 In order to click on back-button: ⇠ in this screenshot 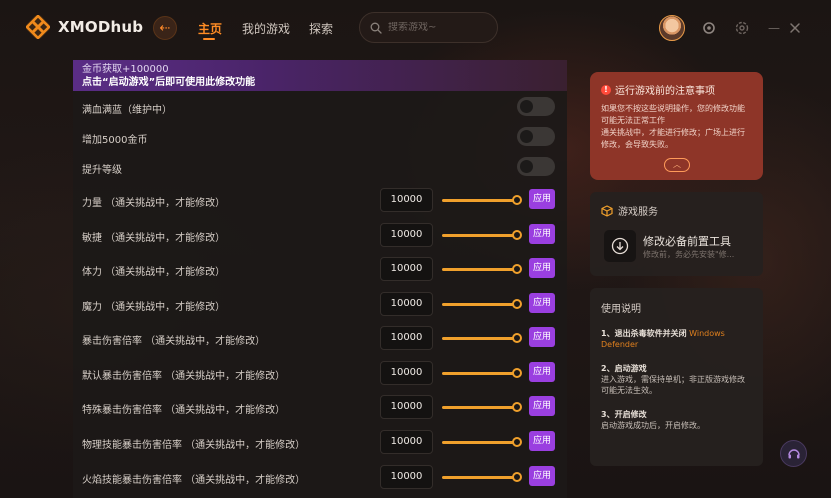, I will do `click(165, 28)`.